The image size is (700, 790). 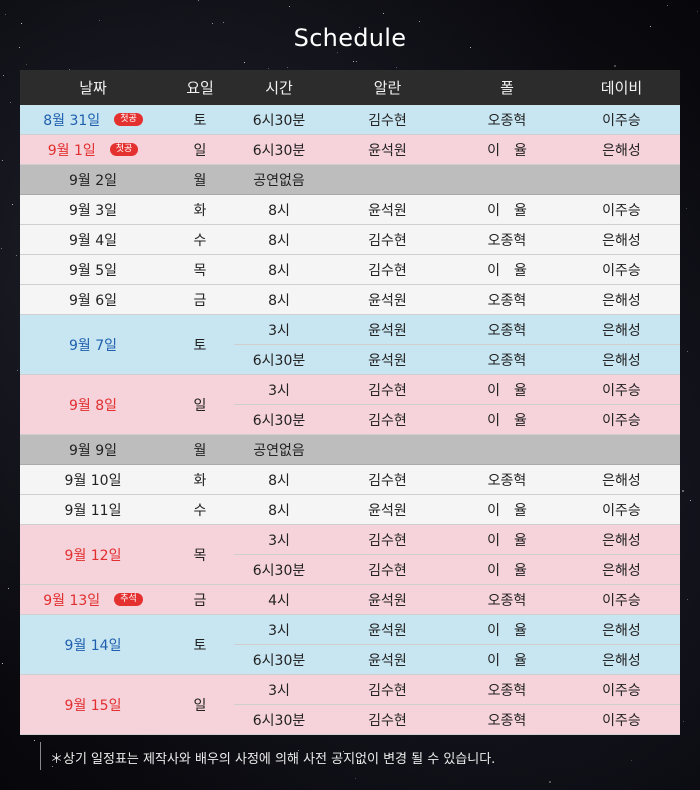 I want to click on date-cell: 9월 13일 추석, so click(x=93, y=599).